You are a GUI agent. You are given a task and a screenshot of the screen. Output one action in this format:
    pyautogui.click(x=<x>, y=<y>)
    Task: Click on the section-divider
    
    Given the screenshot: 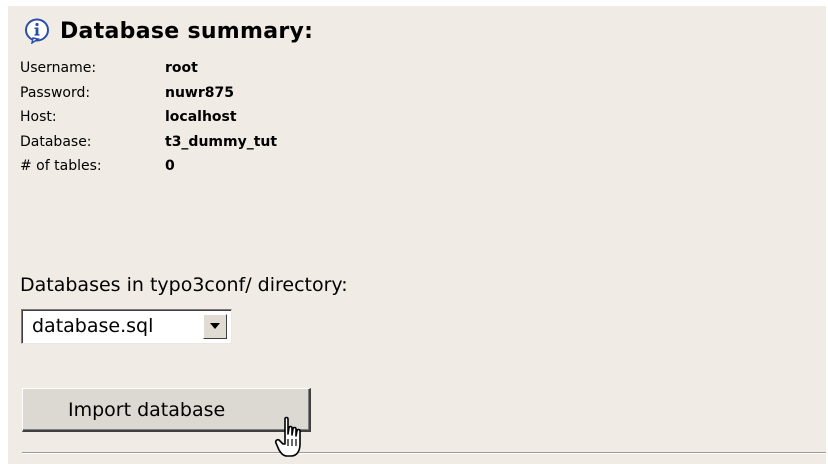 What is the action you would take?
    pyautogui.click(x=424, y=453)
    